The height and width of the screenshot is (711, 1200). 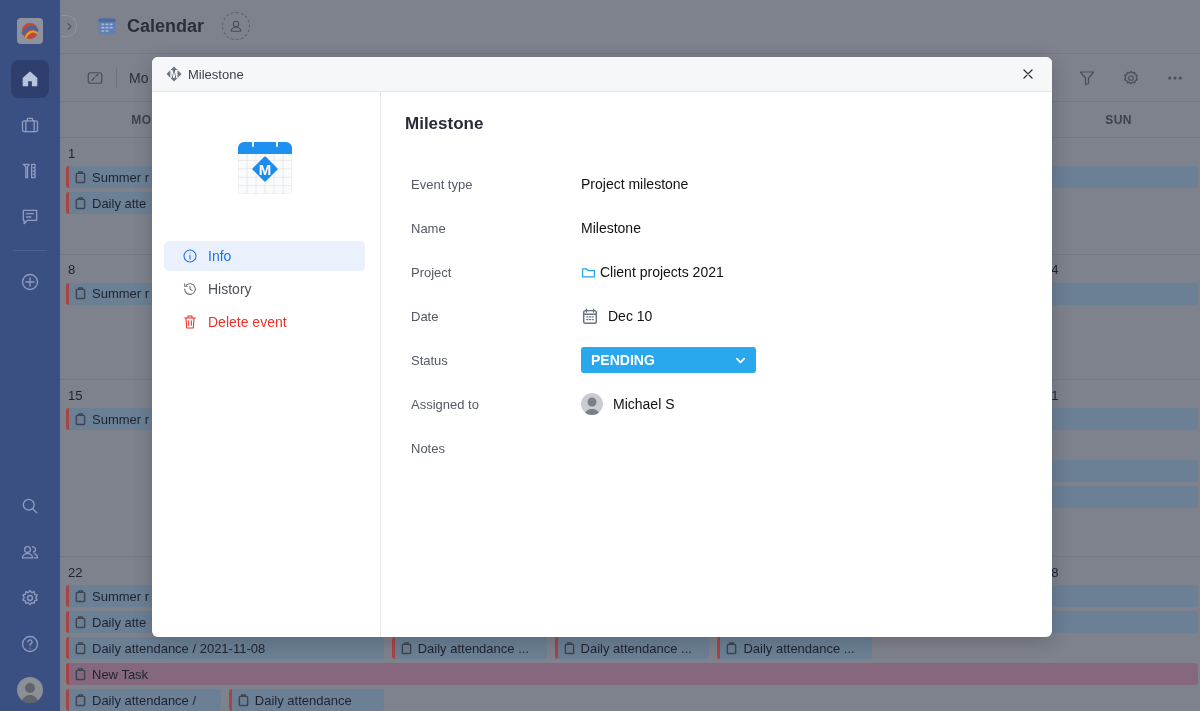 I want to click on info-icon, so click(x=190, y=256).